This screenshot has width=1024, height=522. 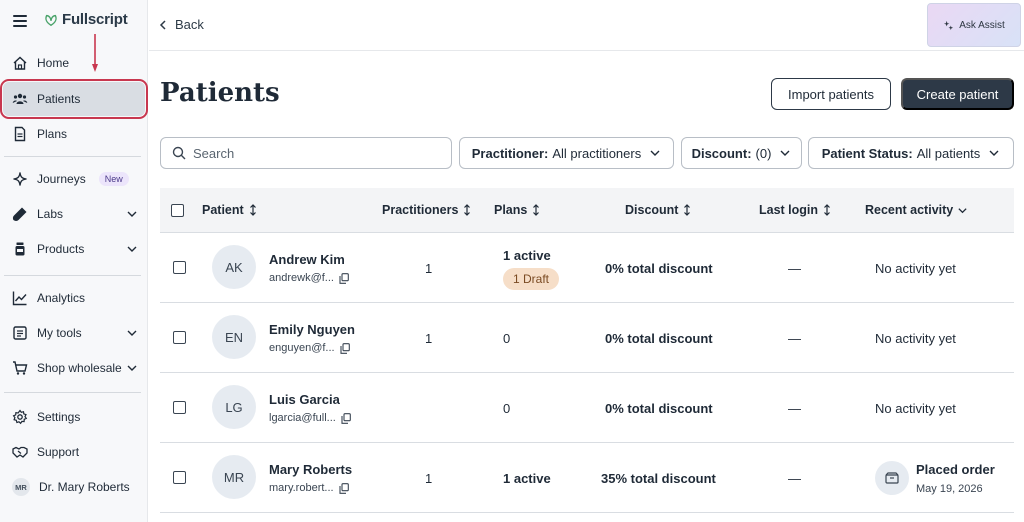 I want to click on sidebar-item-settings: Settings, so click(x=74, y=417).